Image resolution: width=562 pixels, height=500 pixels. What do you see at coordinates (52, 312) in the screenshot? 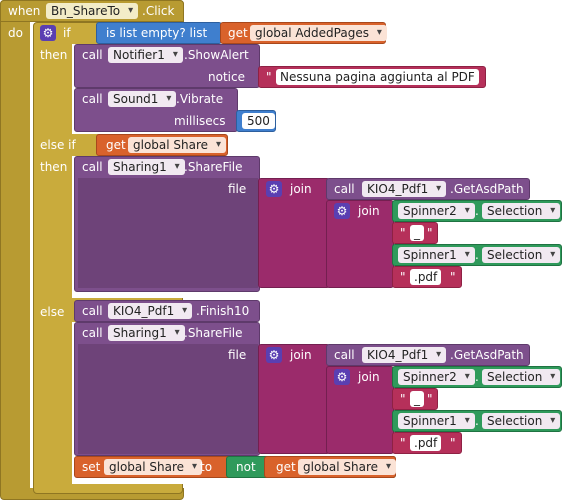
I see `else-label: else` at bounding box center [52, 312].